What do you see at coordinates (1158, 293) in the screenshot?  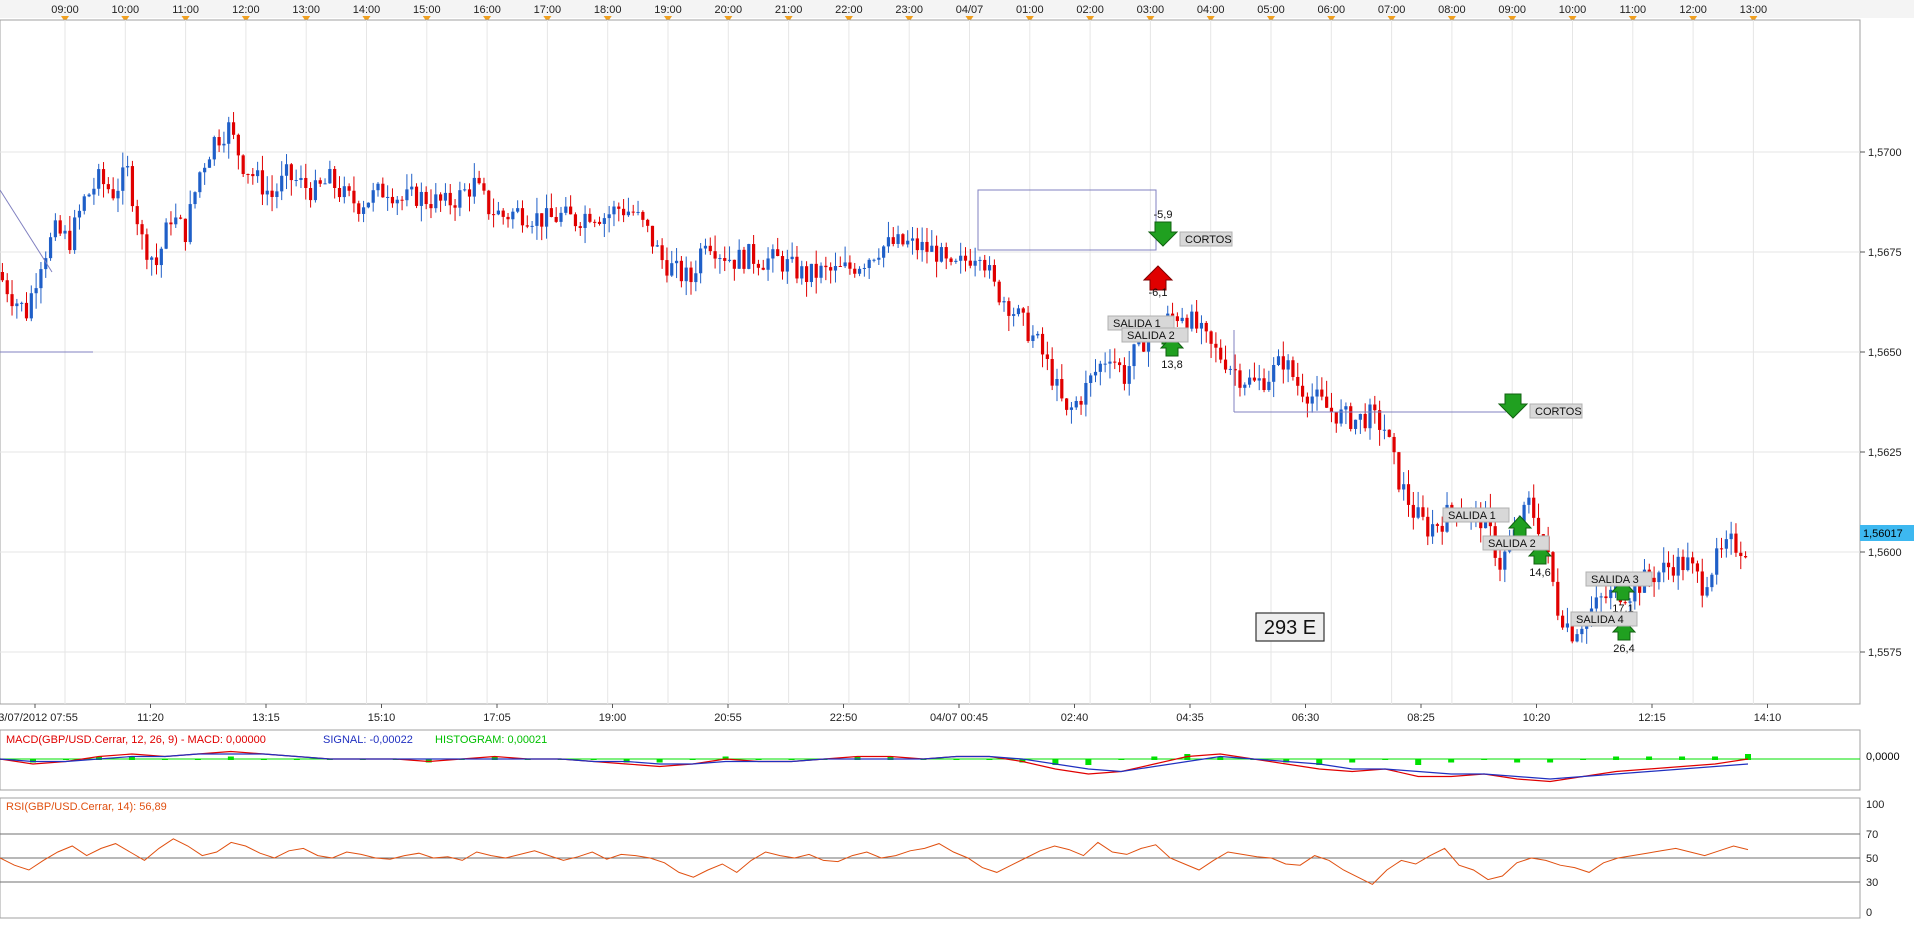 I see `signal-value-label: -6,1` at bounding box center [1158, 293].